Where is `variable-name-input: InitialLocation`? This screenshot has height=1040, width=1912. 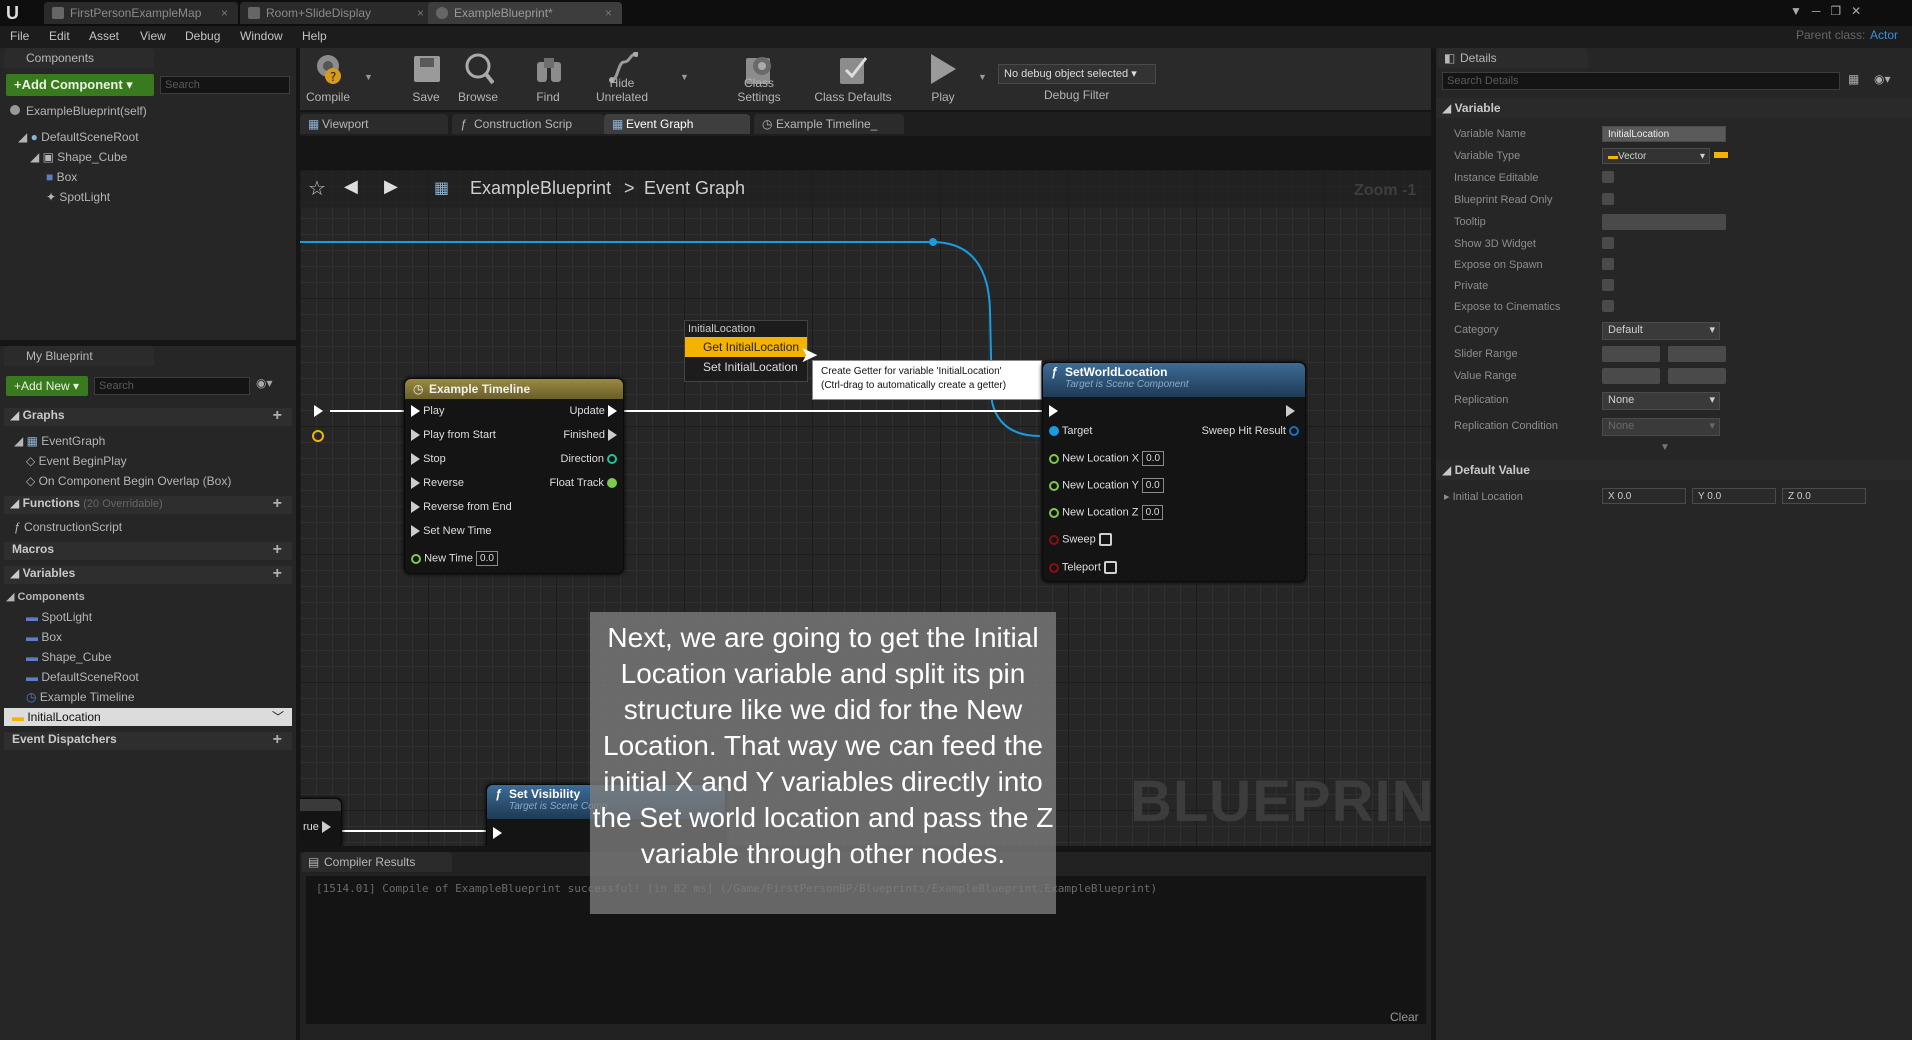
variable-name-input: InitialLocation is located at coordinates (1664, 134).